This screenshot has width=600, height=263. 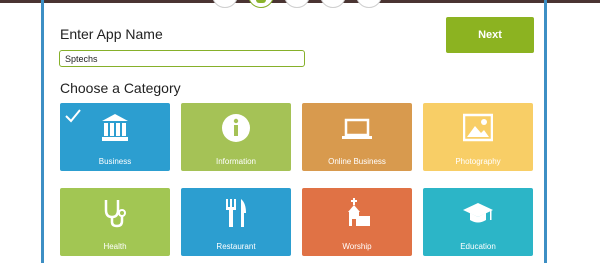 I want to click on category-label: Business, so click(x=115, y=161).